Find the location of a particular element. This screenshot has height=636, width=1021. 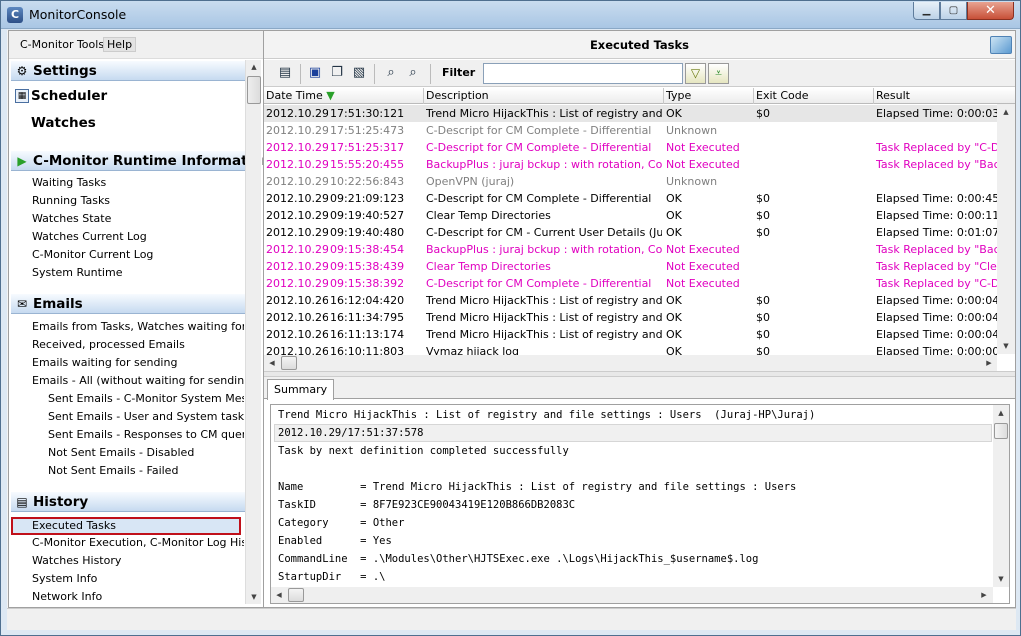

menu-cmonitor-tools: C-Monitor Tools is located at coordinates (62, 44).